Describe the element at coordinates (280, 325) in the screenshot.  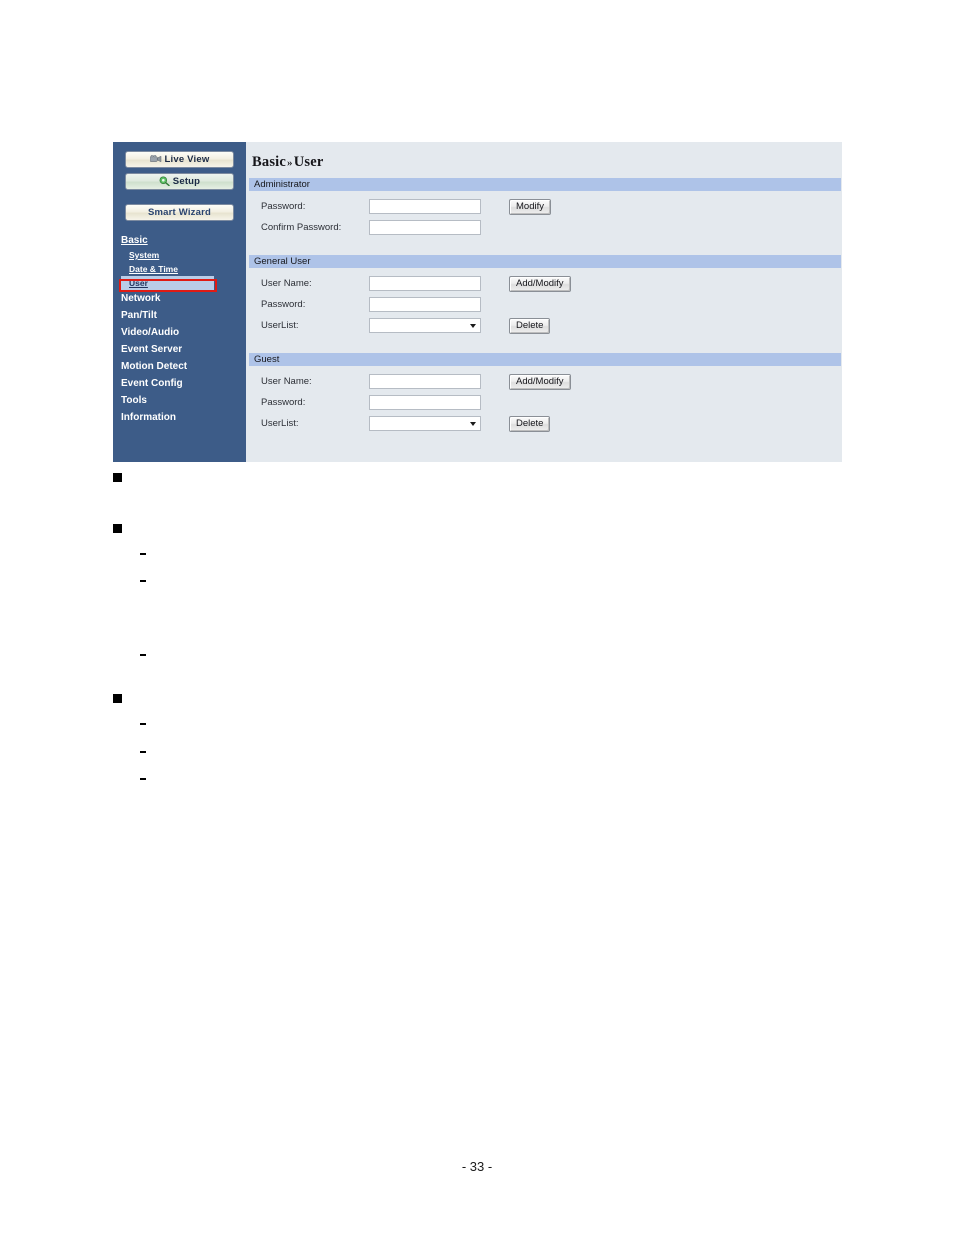
I see `label-general-userlist: UserList:` at that location.